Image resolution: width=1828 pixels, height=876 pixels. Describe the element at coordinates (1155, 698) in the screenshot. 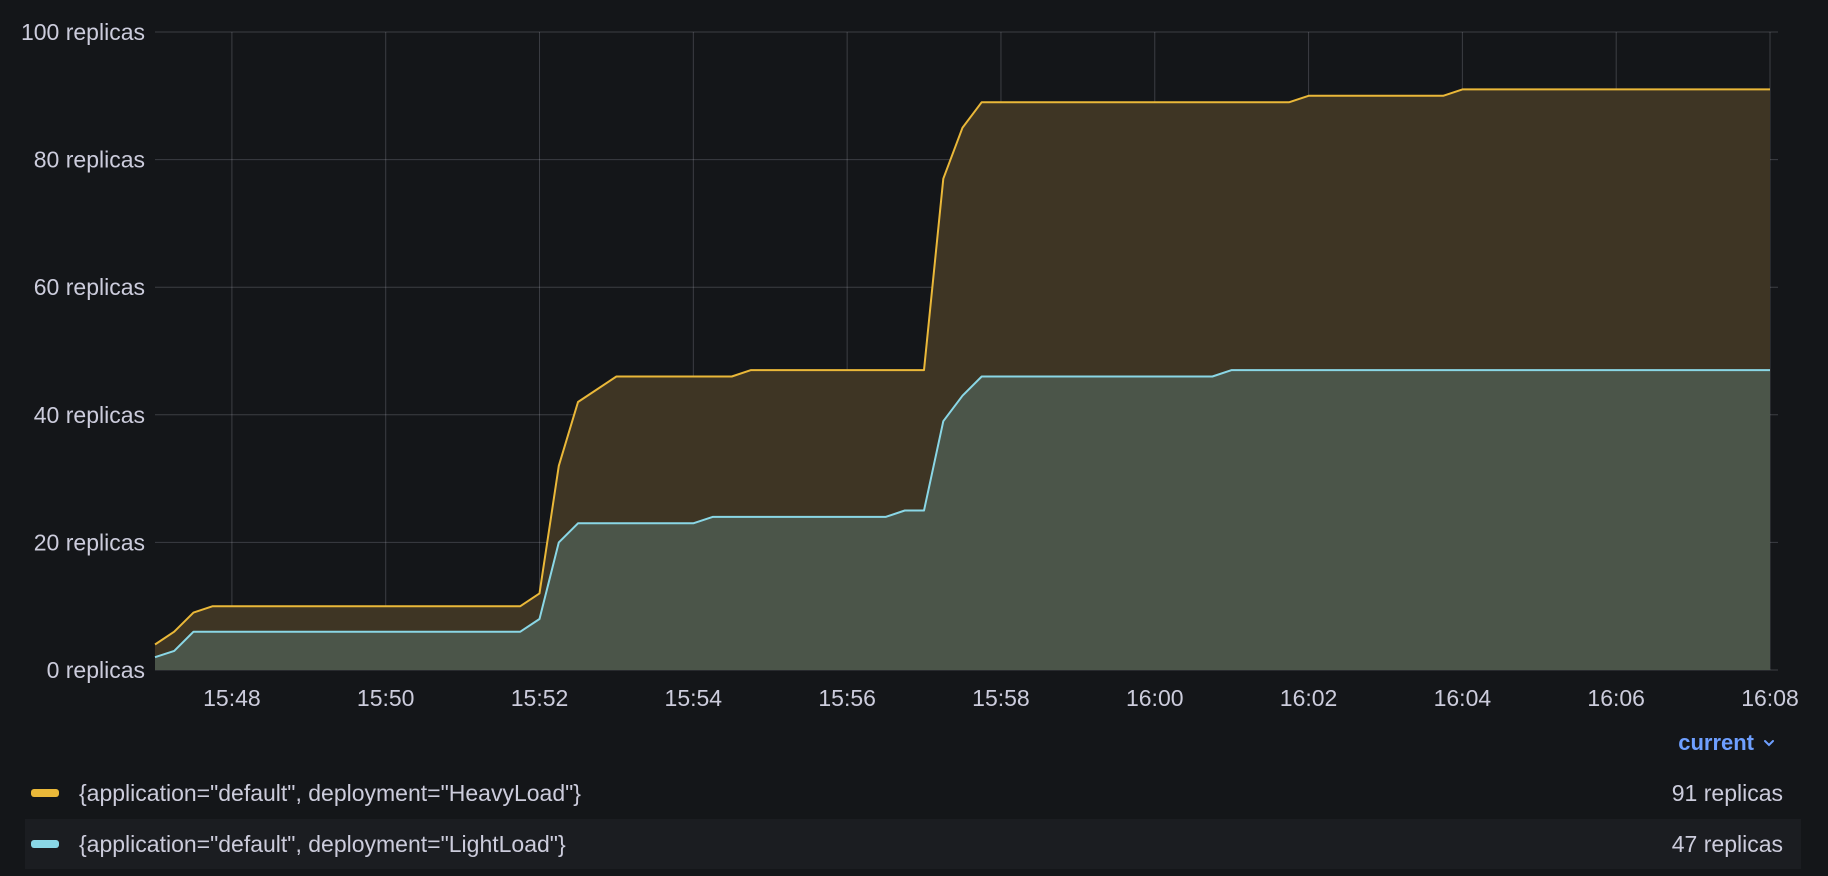

I see `x-tick-label: 16:00` at that location.